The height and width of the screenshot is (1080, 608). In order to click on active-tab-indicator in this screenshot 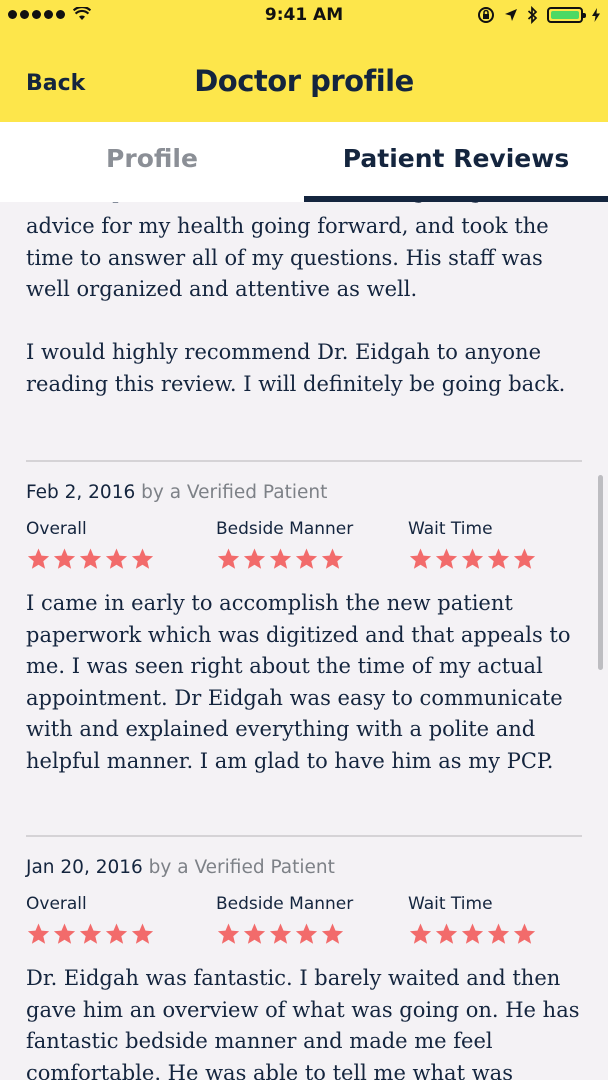, I will do `click(456, 199)`.